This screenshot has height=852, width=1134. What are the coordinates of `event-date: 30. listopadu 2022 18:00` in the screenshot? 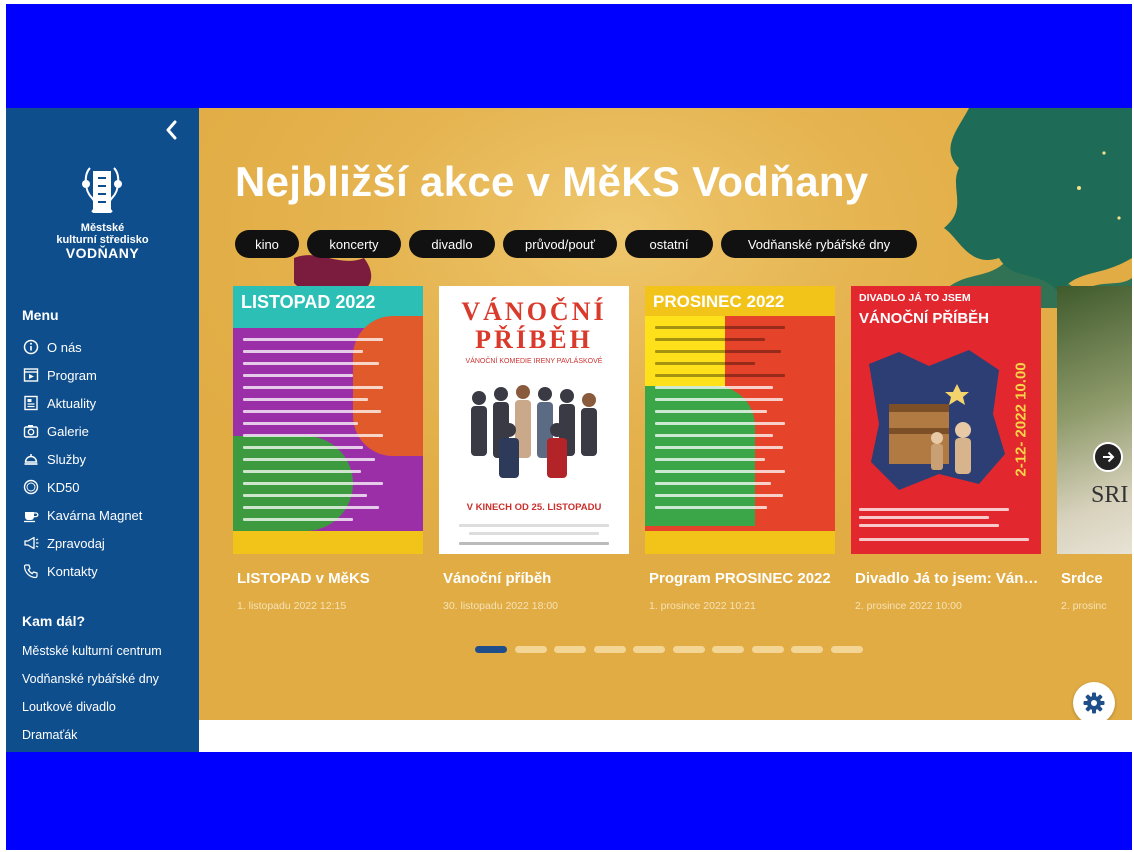 It's located at (501, 606).